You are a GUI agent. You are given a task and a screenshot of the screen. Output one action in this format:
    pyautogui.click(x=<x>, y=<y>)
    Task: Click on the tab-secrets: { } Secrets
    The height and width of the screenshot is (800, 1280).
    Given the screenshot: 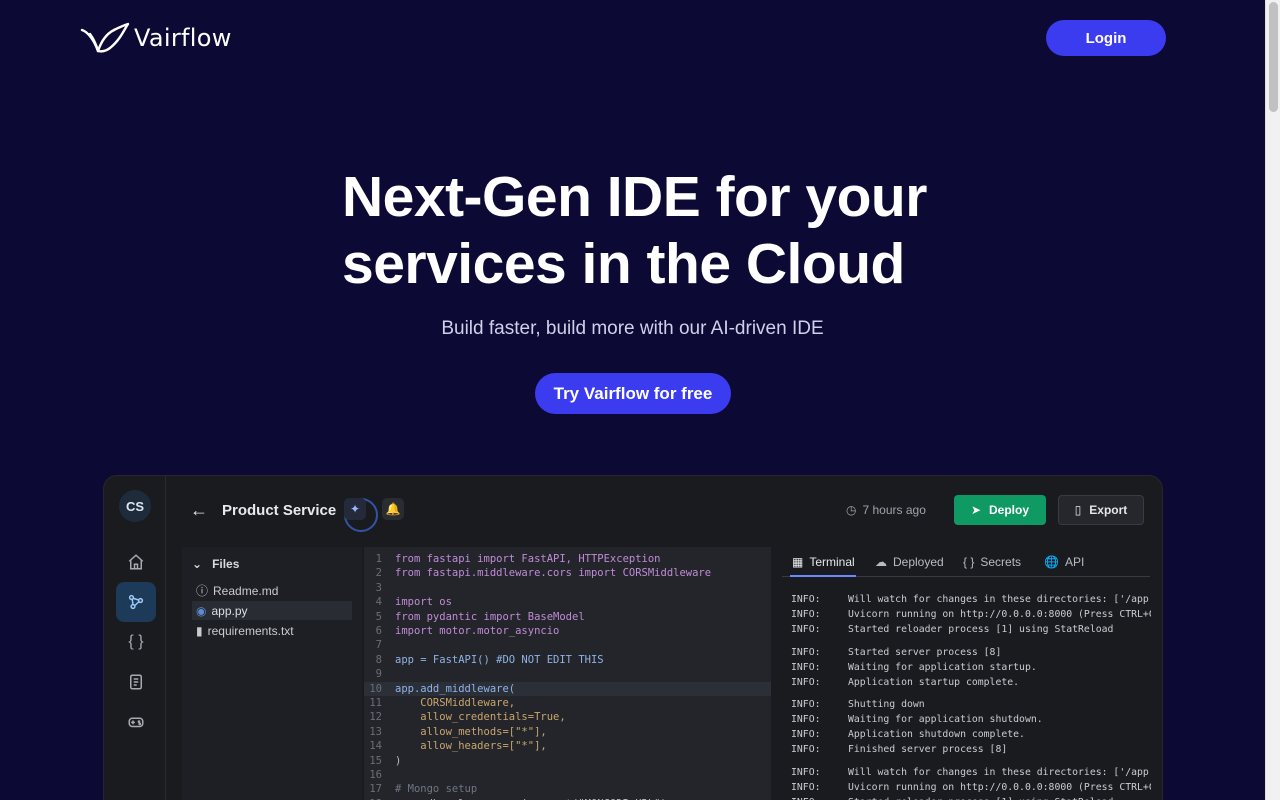 What is the action you would take?
    pyautogui.click(x=992, y=562)
    